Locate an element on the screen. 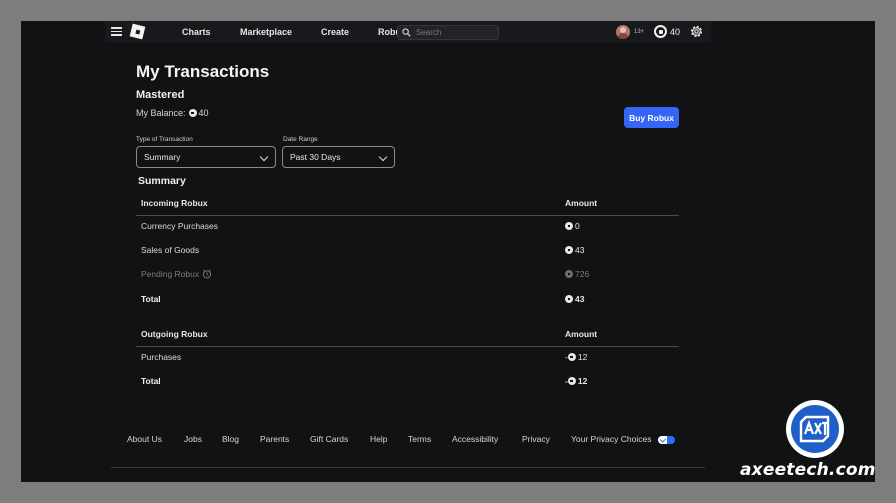  page-title: My Transactions is located at coordinates (203, 71).